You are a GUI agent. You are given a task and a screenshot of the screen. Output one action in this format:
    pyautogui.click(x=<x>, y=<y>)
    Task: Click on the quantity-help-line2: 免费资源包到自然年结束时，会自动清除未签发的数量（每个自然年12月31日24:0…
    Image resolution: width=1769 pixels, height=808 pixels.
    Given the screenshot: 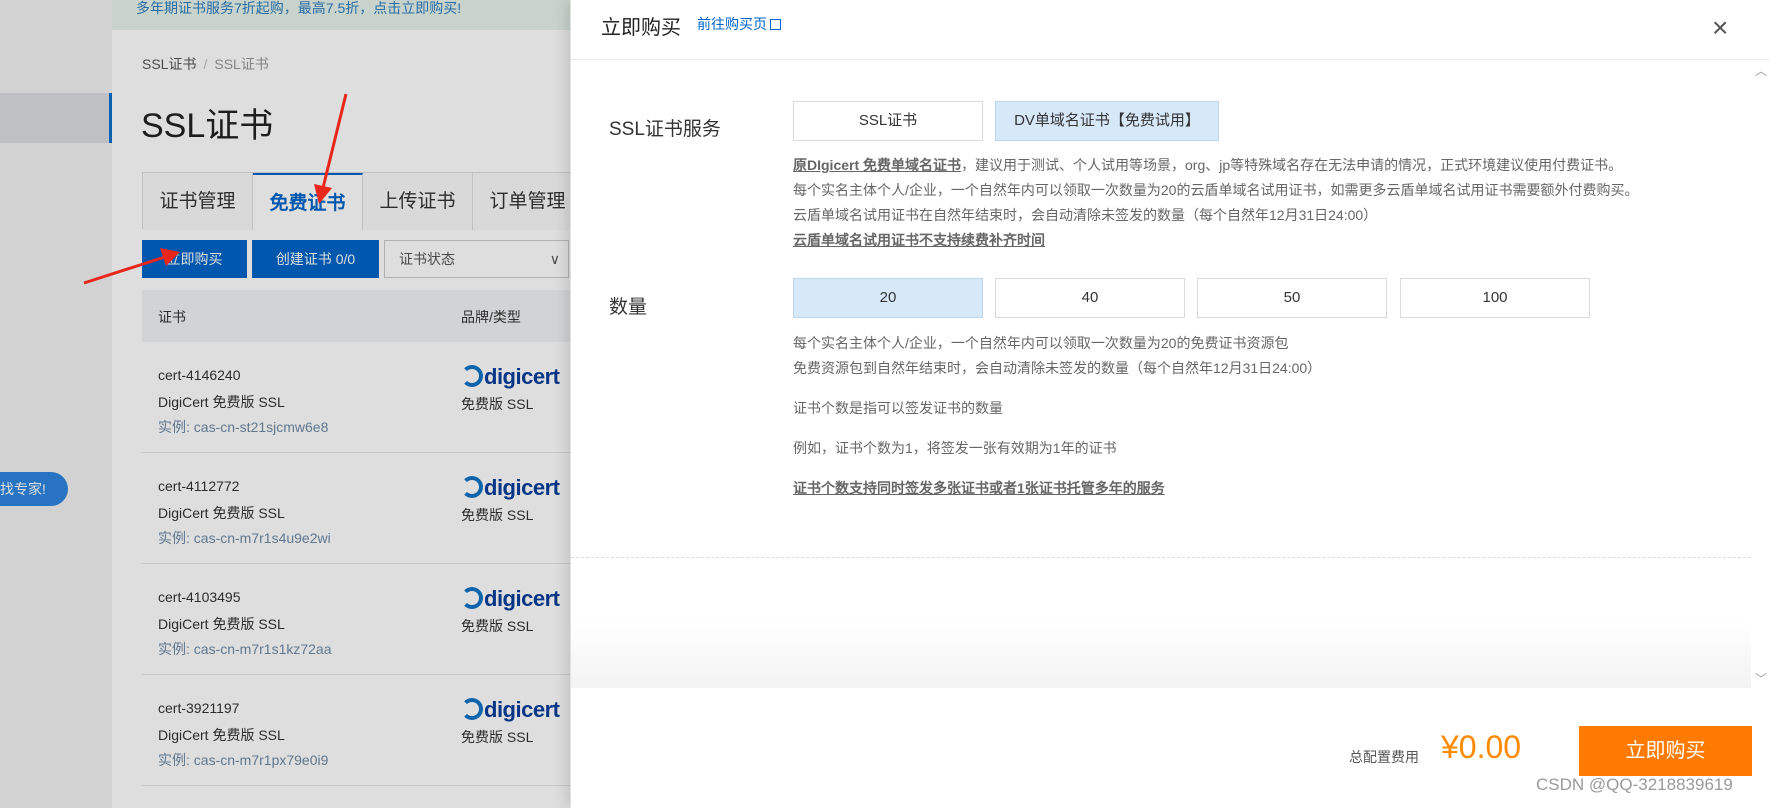 What is the action you would take?
    pyautogui.click(x=1057, y=368)
    